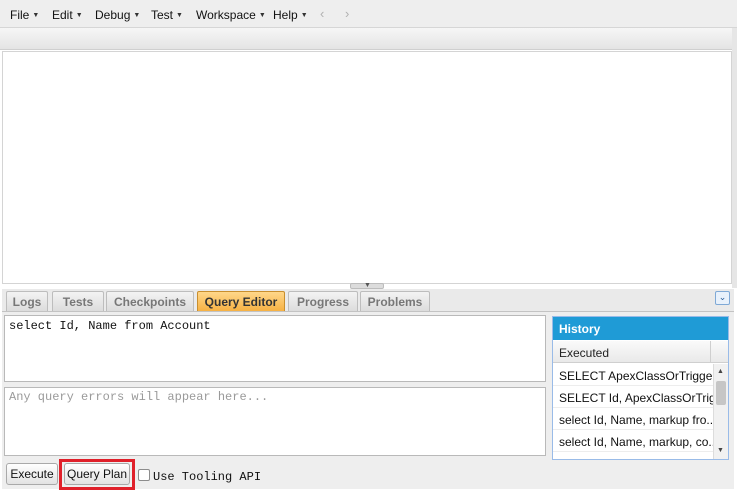 Image resolution: width=737 pixels, height=491 pixels. Describe the element at coordinates (395, 301) in the screenshot. I see `tab-problems: Problems` at that location.